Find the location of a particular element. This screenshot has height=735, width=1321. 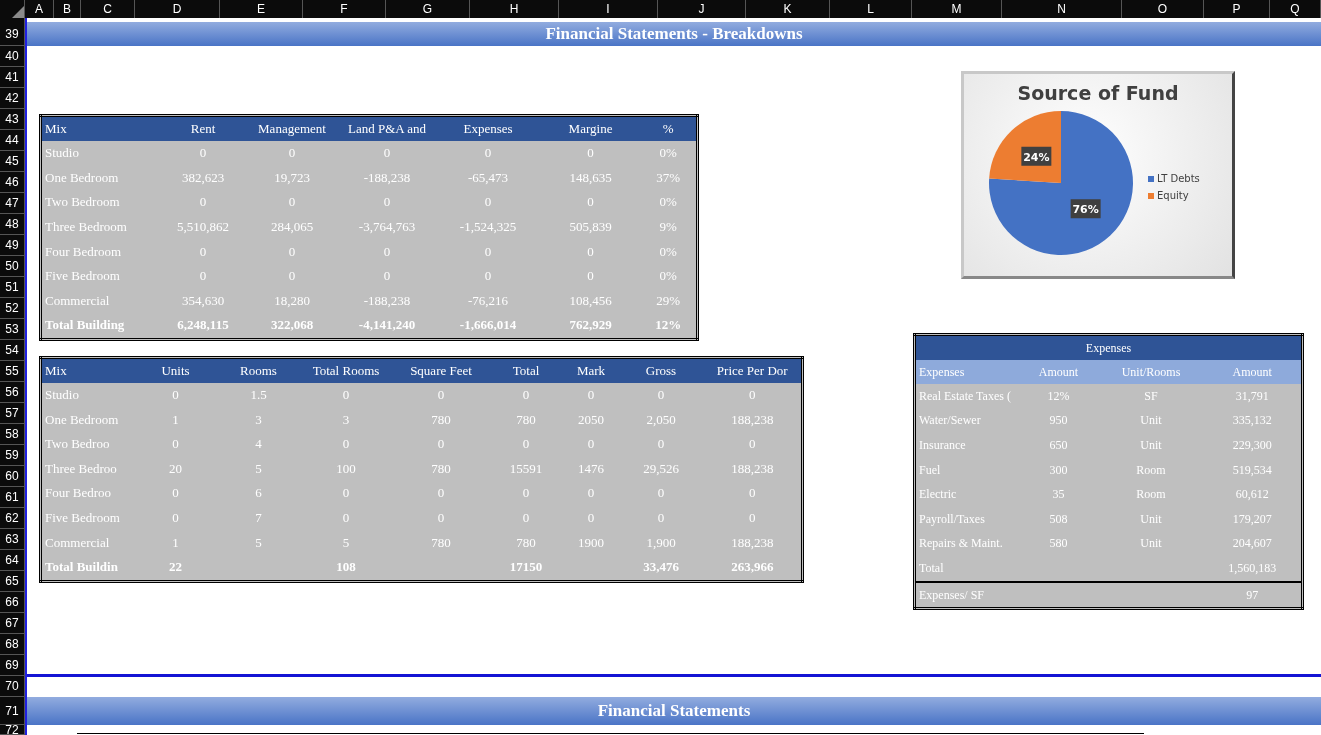

column-letter: D is located at coordinates (177, 9).